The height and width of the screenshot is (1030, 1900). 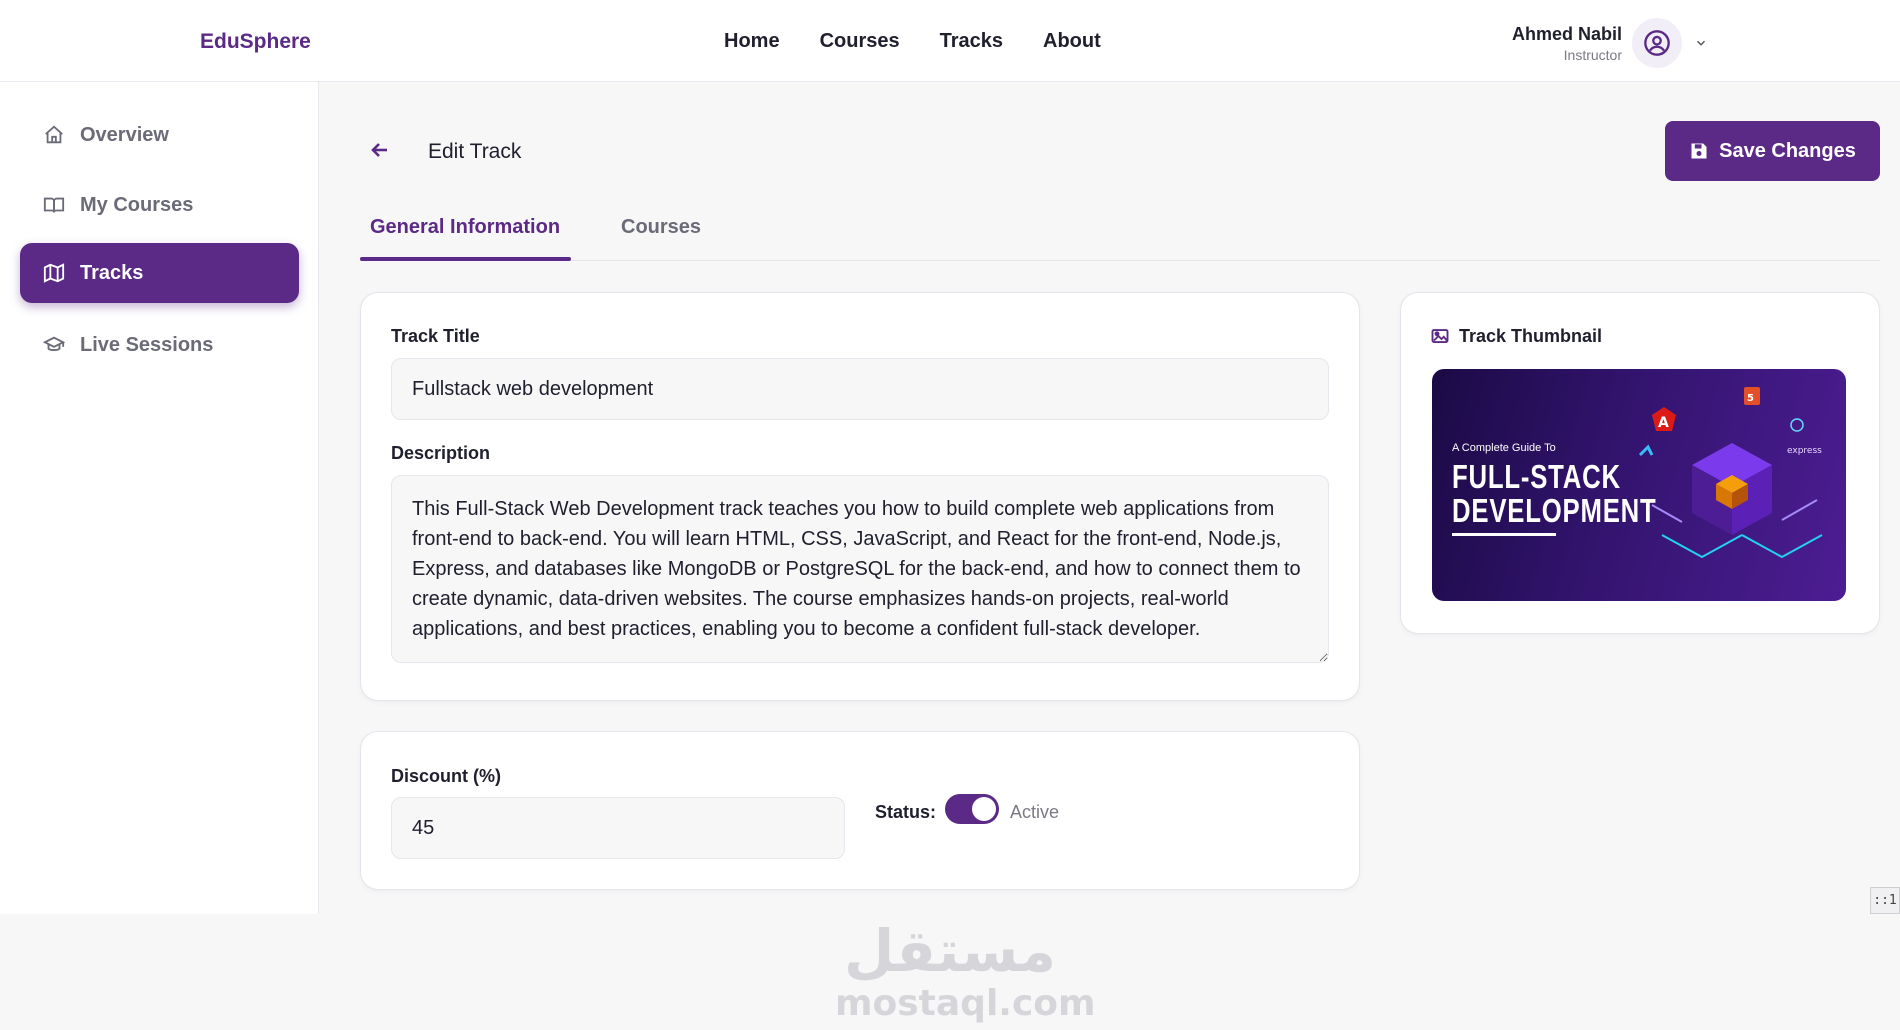 I want to click on save-button: Save Changes, so click(x=1772, y=151).